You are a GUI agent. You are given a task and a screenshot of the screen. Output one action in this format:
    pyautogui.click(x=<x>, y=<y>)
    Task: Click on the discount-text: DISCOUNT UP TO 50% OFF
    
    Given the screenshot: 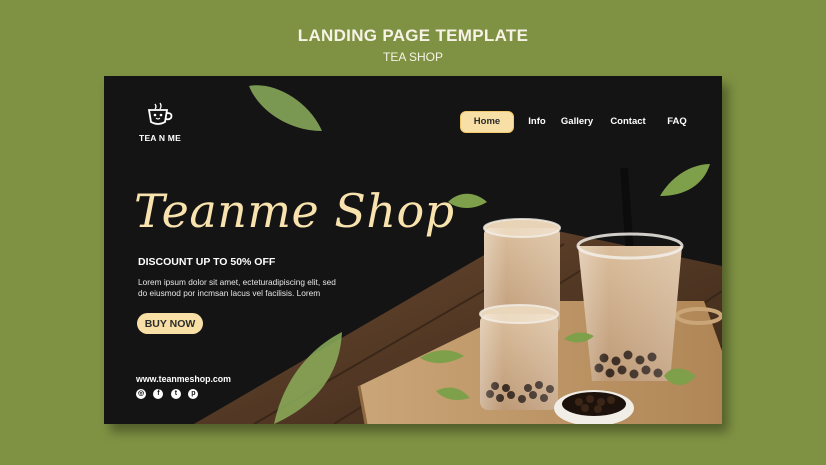 What is the action you would take?
    pyautogui.click(x=207, y=262)
    